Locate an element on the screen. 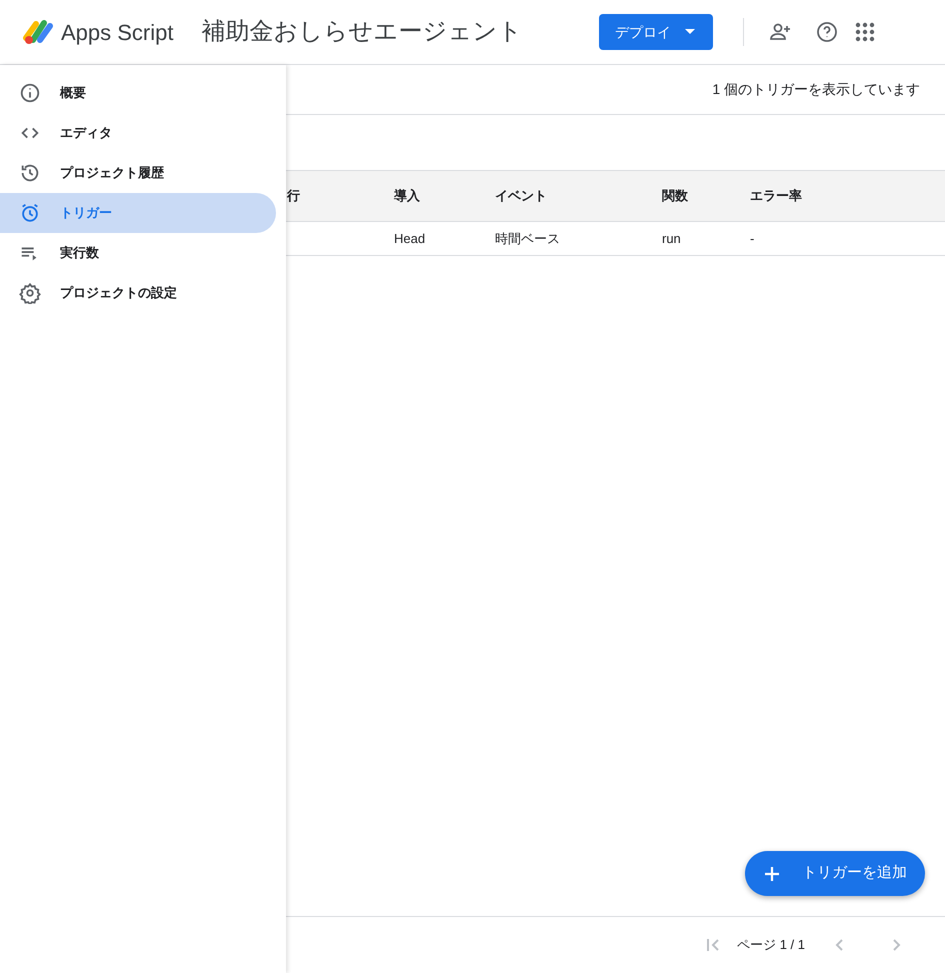 This screenshot has width=945, height=973. column-header: イベント is located at coordinates (521, 196).